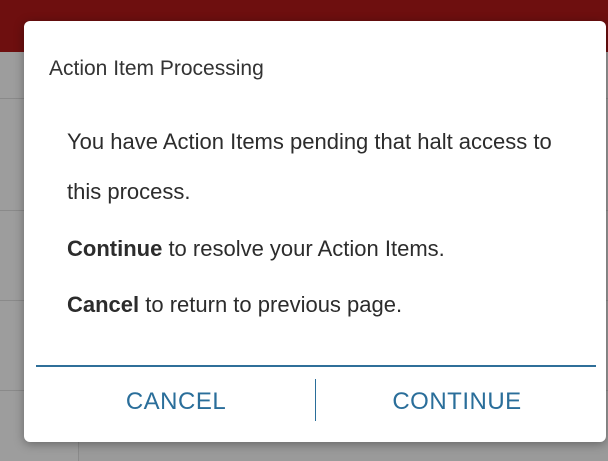 This screenshot has height=461, width=608. I want to click on cancel-instruction-text: to return to previous page., so click(271, 304).